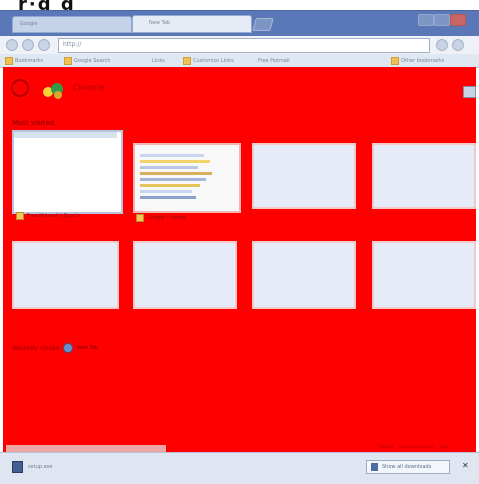  What do you see at coordinates (72, 44) in the screenshot?
I see `address-text: http://` at bounding box center [72, 44].